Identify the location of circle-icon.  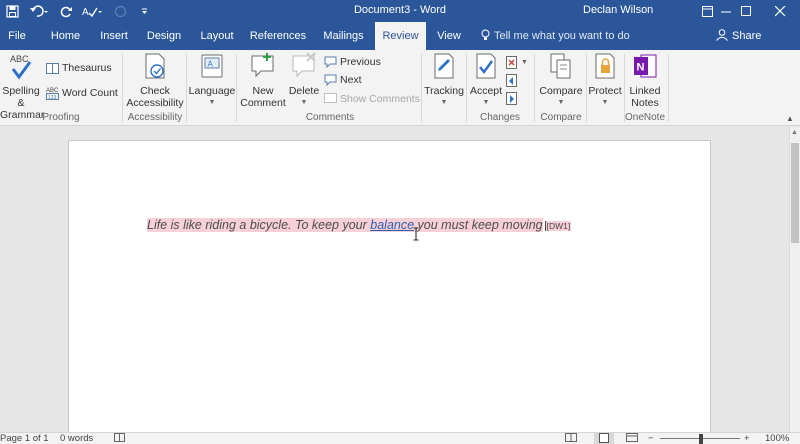
(120, 11).